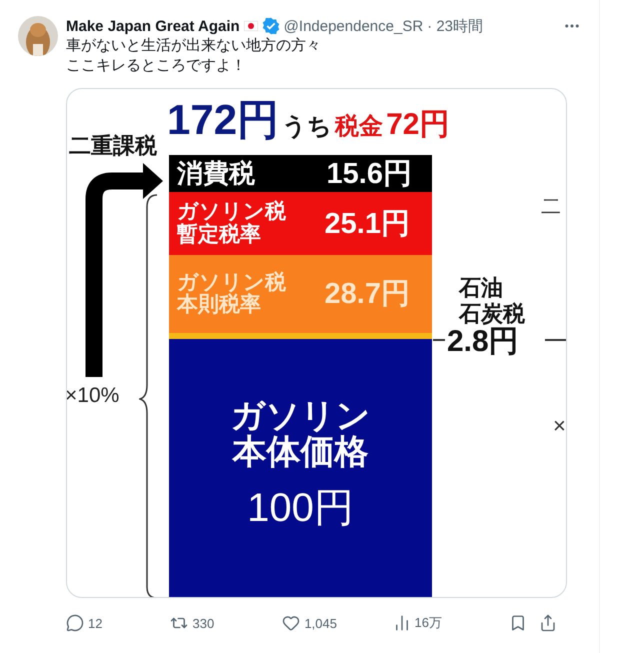 The height and width of the screenshot is (653, 634). What do you see at coordinates (156, 66) in the screenshot?
I see `post-text: ここキレるところですよ！` at bounding box center [156, 66].